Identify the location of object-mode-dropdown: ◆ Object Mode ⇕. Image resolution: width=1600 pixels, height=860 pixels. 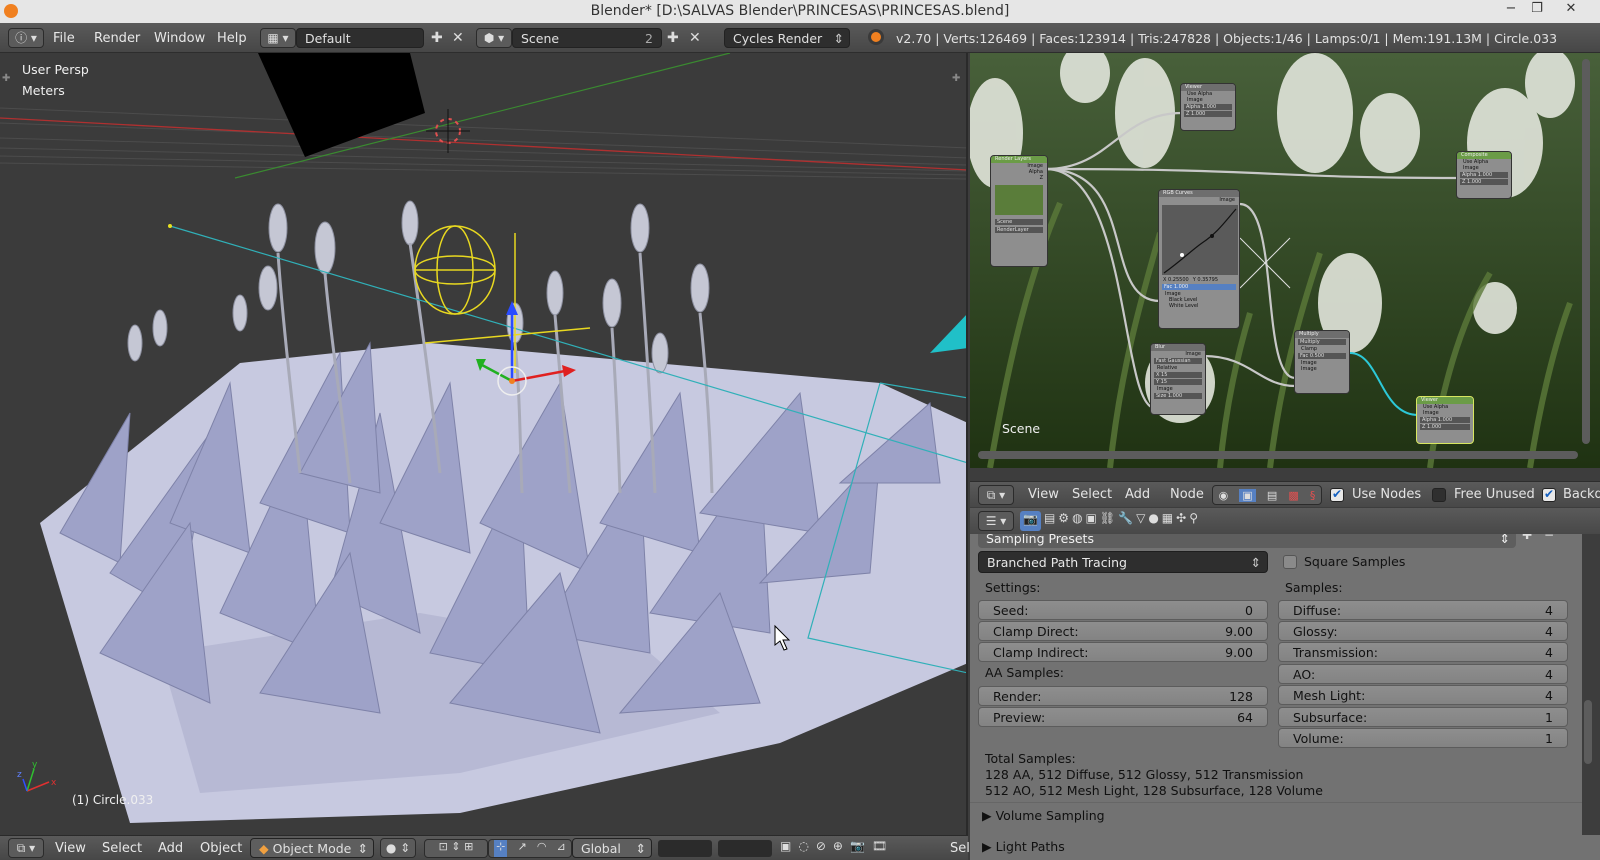
(312, 848).